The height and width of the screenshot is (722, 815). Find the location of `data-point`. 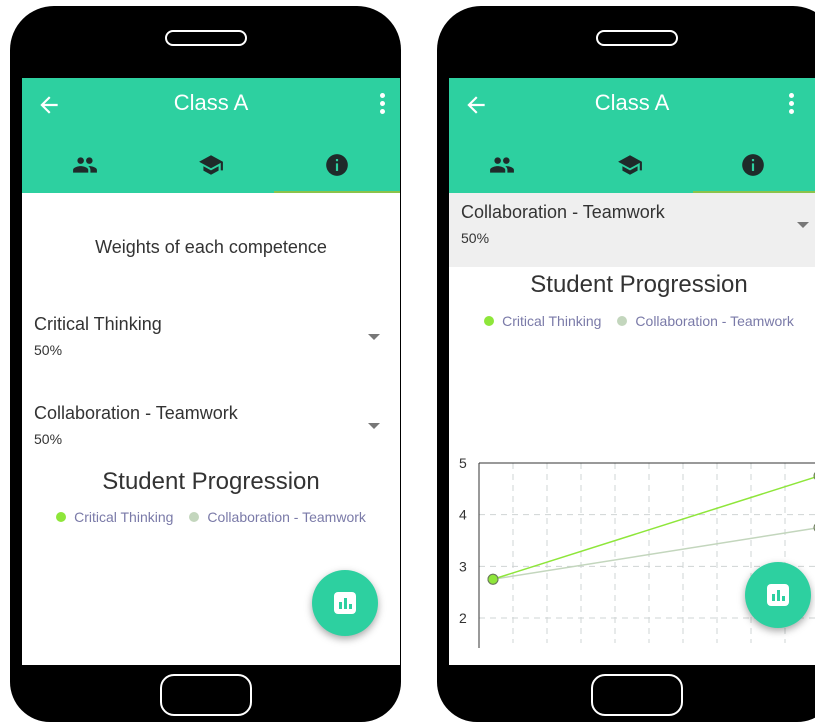

data-point is located at coordinates (493, 579).